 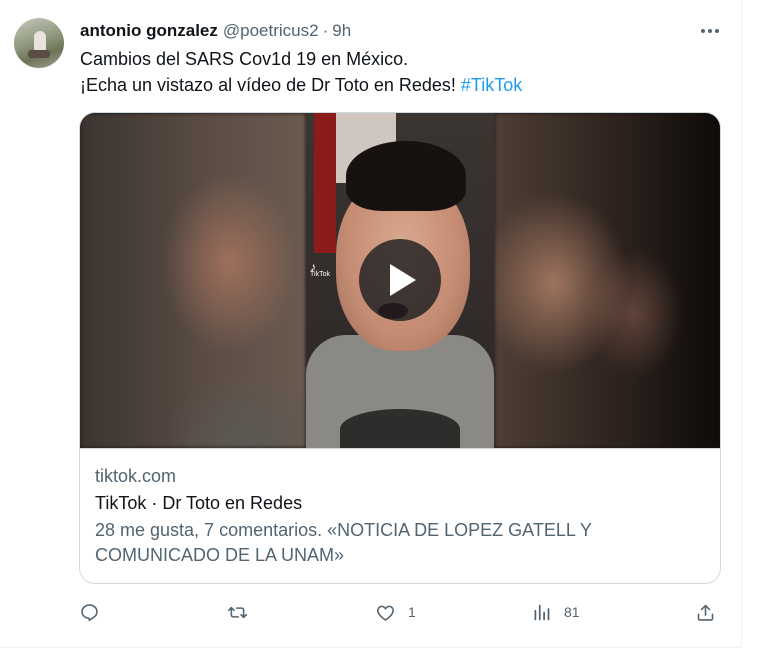 What do you see at coordinates (542, 612) in the screenshot?
I see `views-chart-icon` at bounding box center [542, 612].